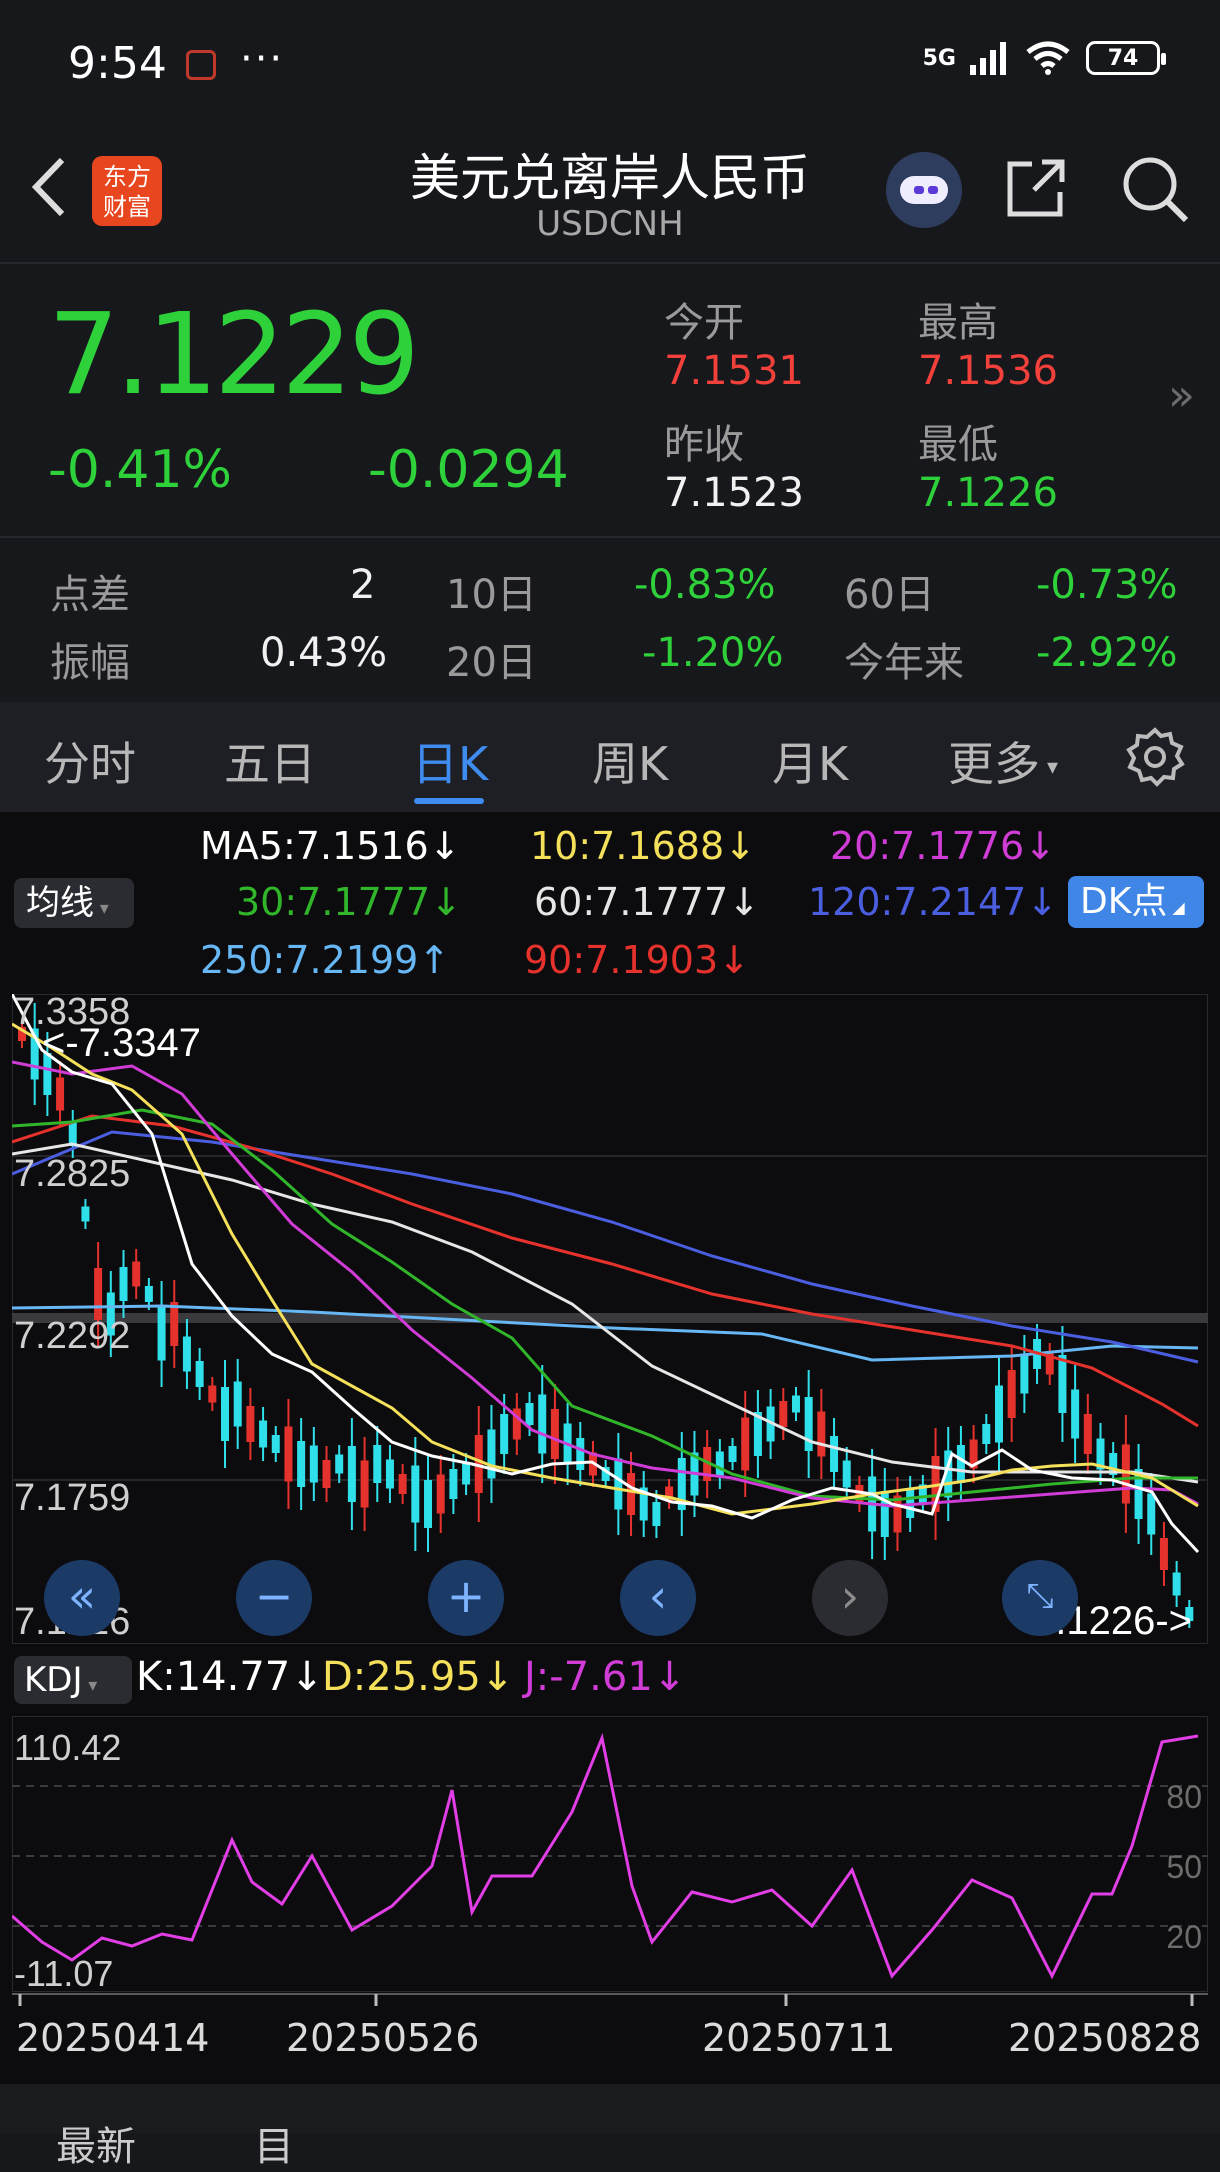 This screenshot has height=2172, width=1220. Describe the element at coordinates (1181, 395) in the screenshot. I see `quote-more-icon: »` at that location.